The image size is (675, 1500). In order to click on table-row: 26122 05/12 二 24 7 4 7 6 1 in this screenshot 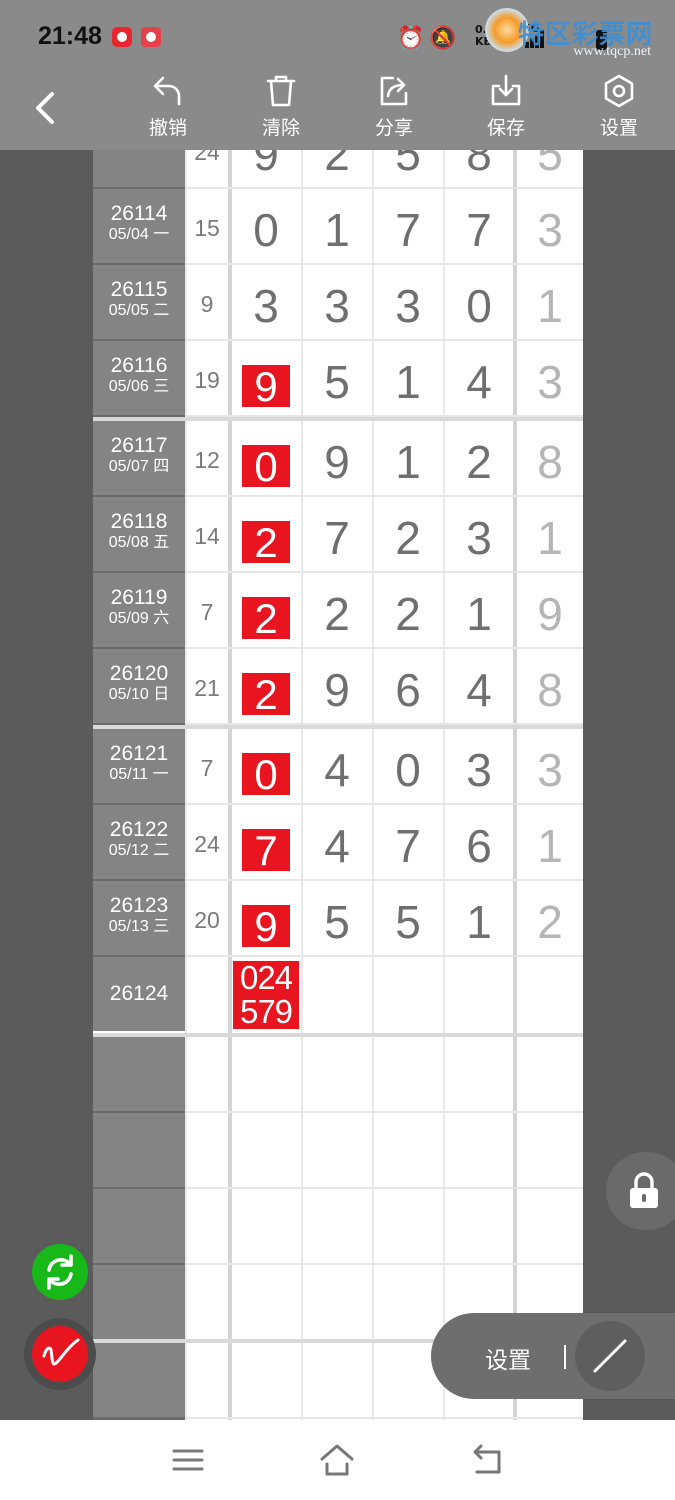, I will do `click(338, 843)`.